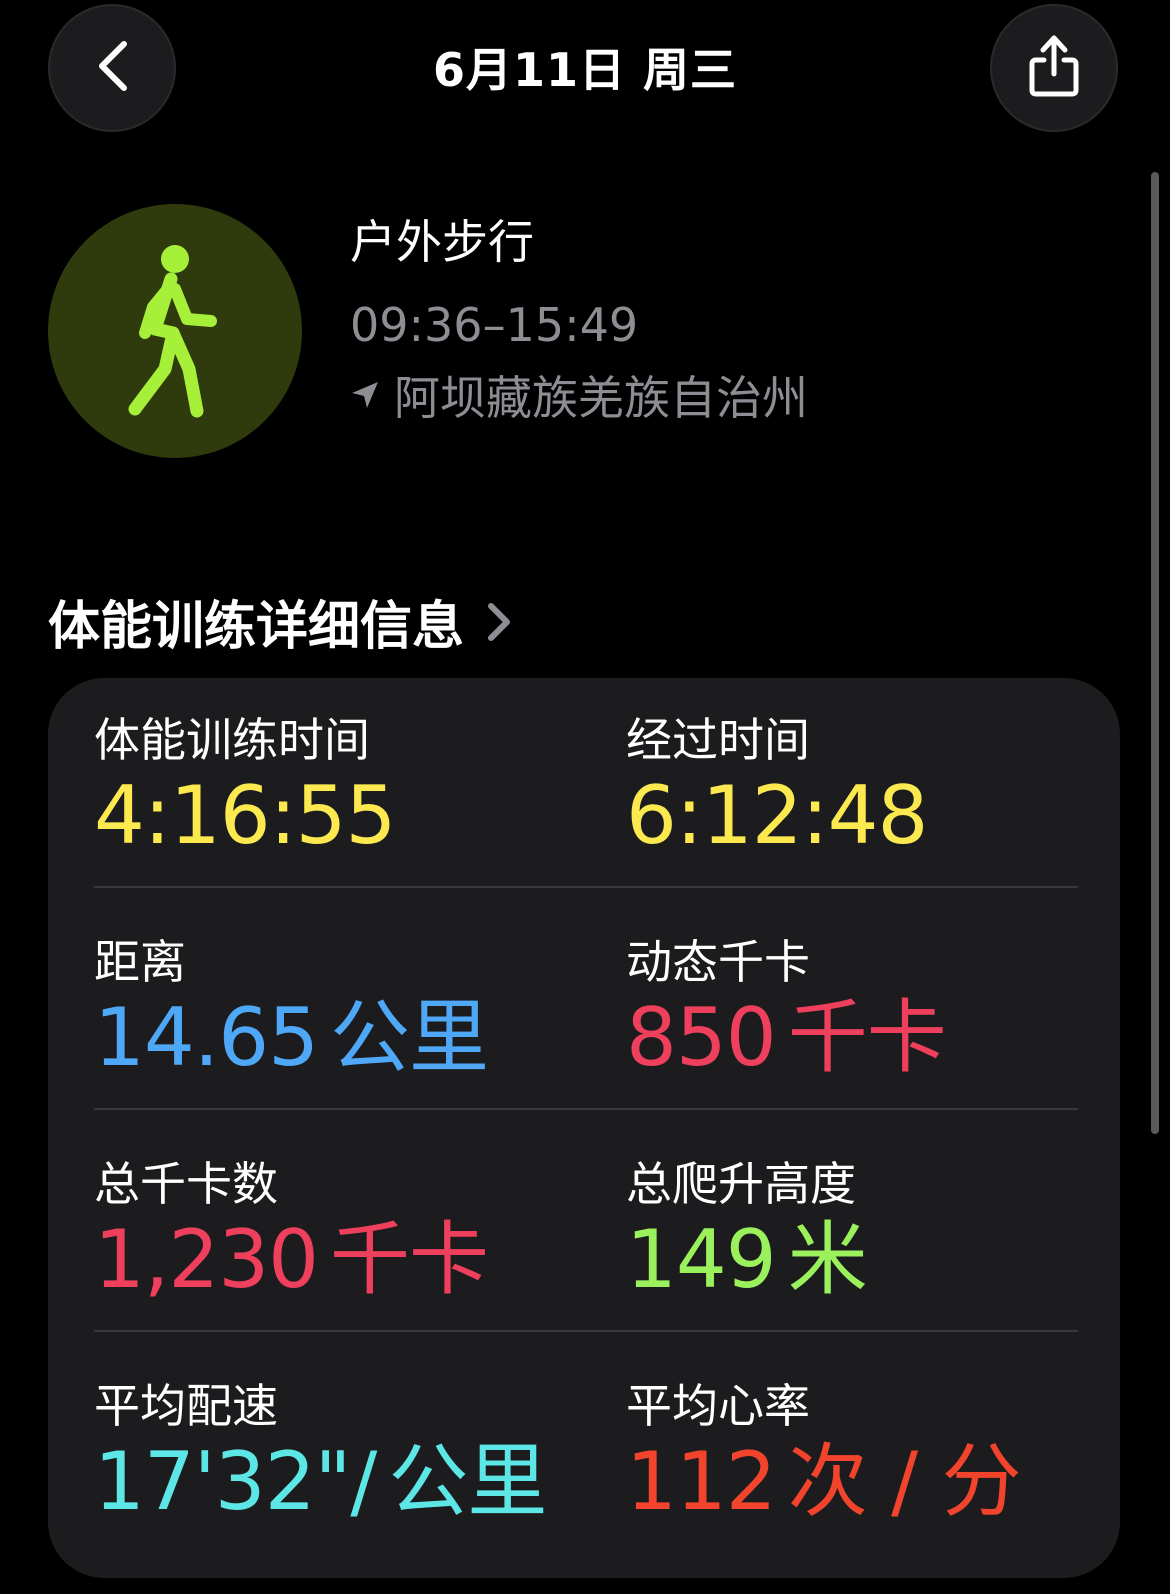 The image size is (1170, 1594). Describe the element at coordinates (140, 962) in the screenshot. I see `metric-label: 距离` at that location.